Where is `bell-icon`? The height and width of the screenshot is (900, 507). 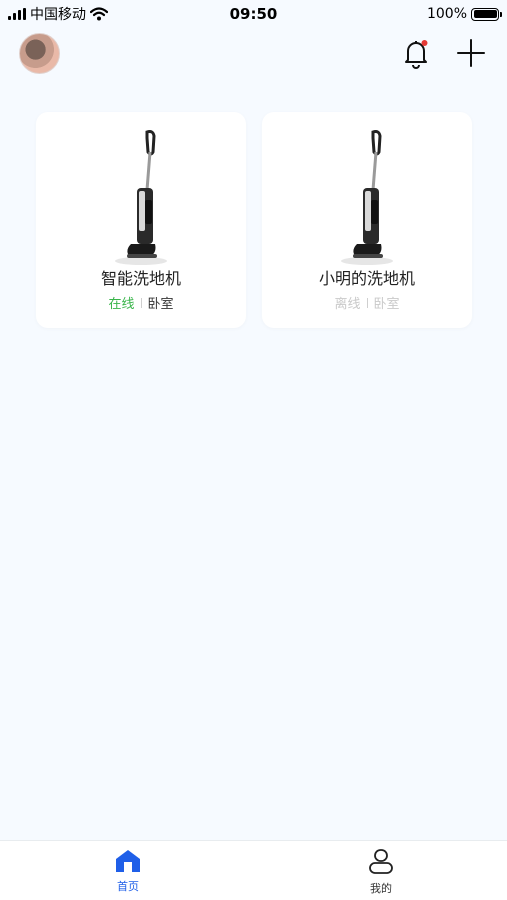 bell-icon is located at coordinates (416, 53).